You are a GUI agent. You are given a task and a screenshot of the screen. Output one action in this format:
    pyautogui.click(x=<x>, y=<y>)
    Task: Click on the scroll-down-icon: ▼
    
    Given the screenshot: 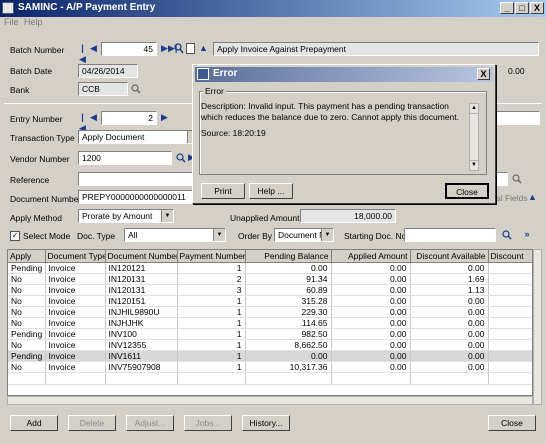 What is the action you would take?
    pyautogui.click(x=474, y=165)
    